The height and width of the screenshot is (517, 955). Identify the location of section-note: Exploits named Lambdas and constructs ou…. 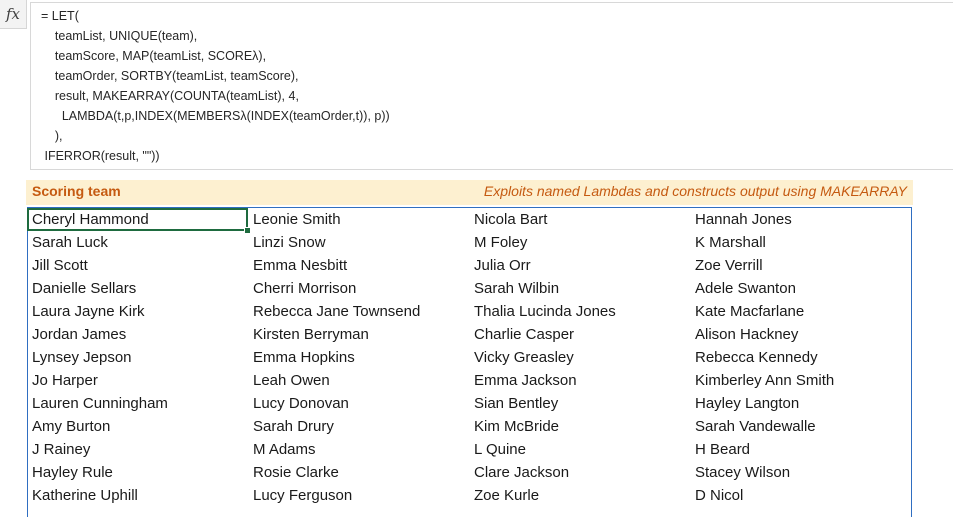
(695, 191).